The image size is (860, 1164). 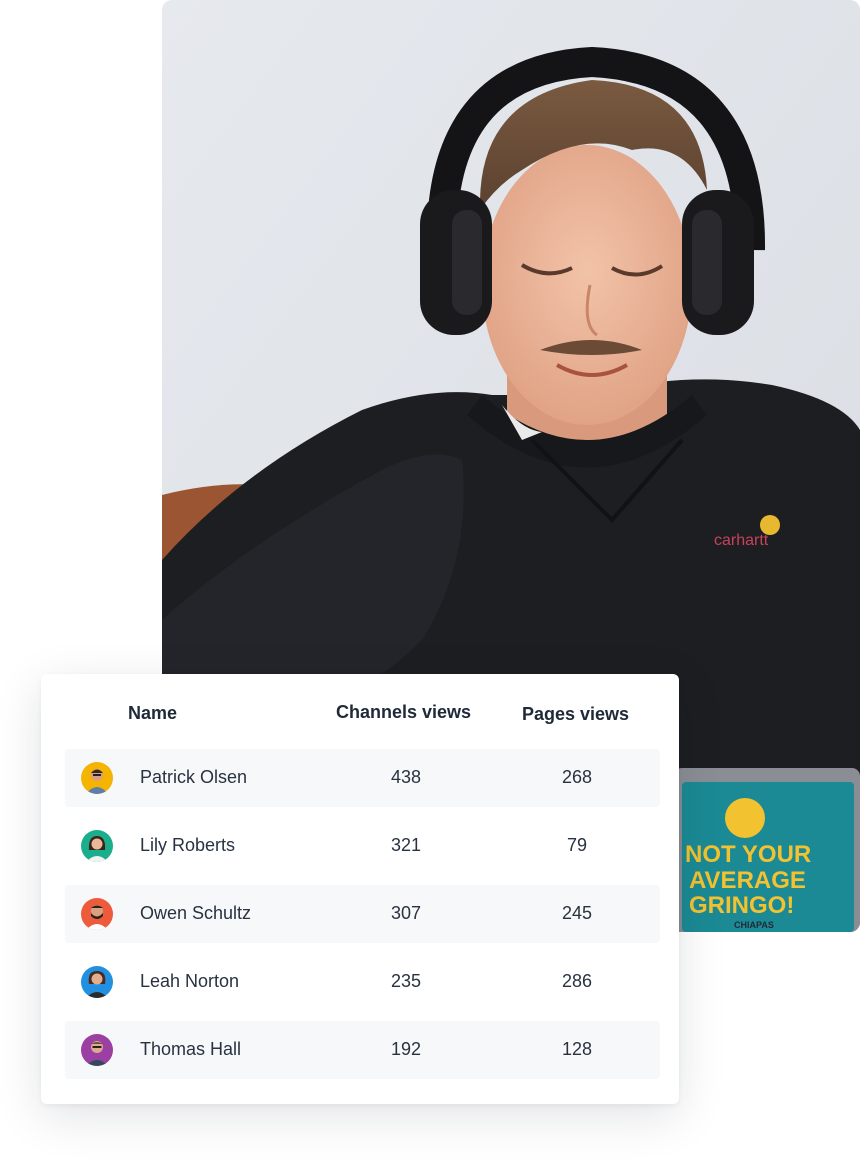 What do you see at coordinates (577, 845) in the screenshot?
I see `row-pages-views: 79` at bounding box center [577, 845].